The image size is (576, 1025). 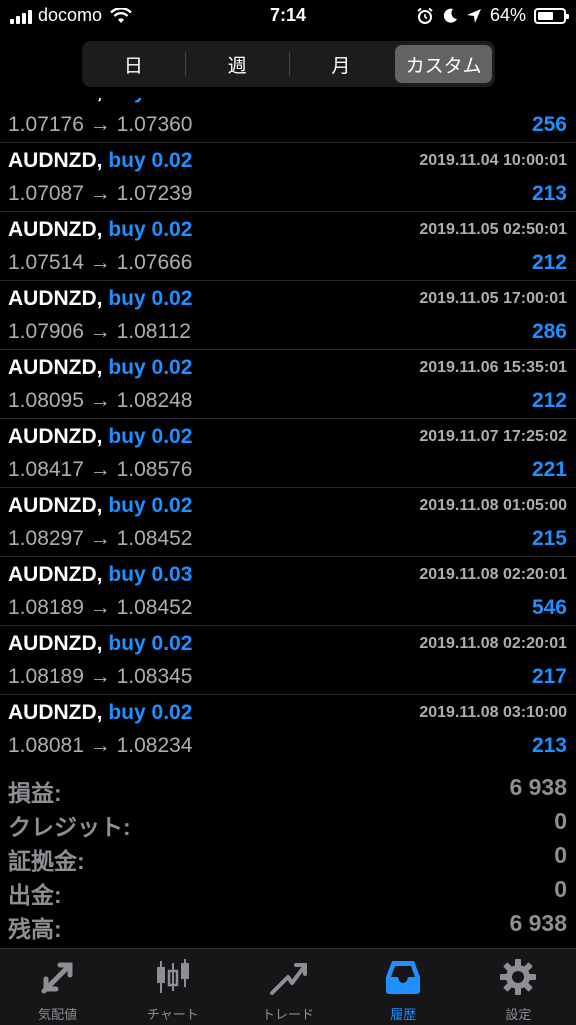 What do you see at coordinates (518, 977) in the screenshot?
I see `gear-icon` at bounding box center [518, 977].